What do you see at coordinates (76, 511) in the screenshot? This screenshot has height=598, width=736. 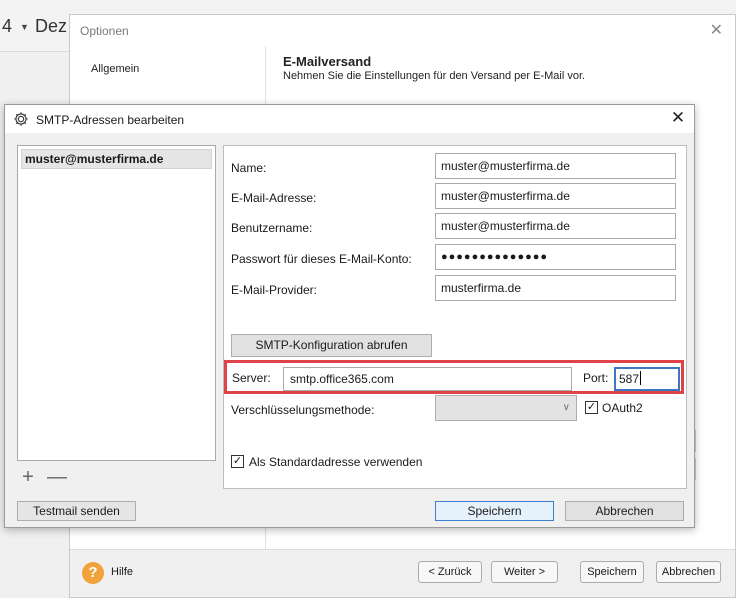 I see `test-mail-button: Testmail senden` at bounding box center [76, 511].